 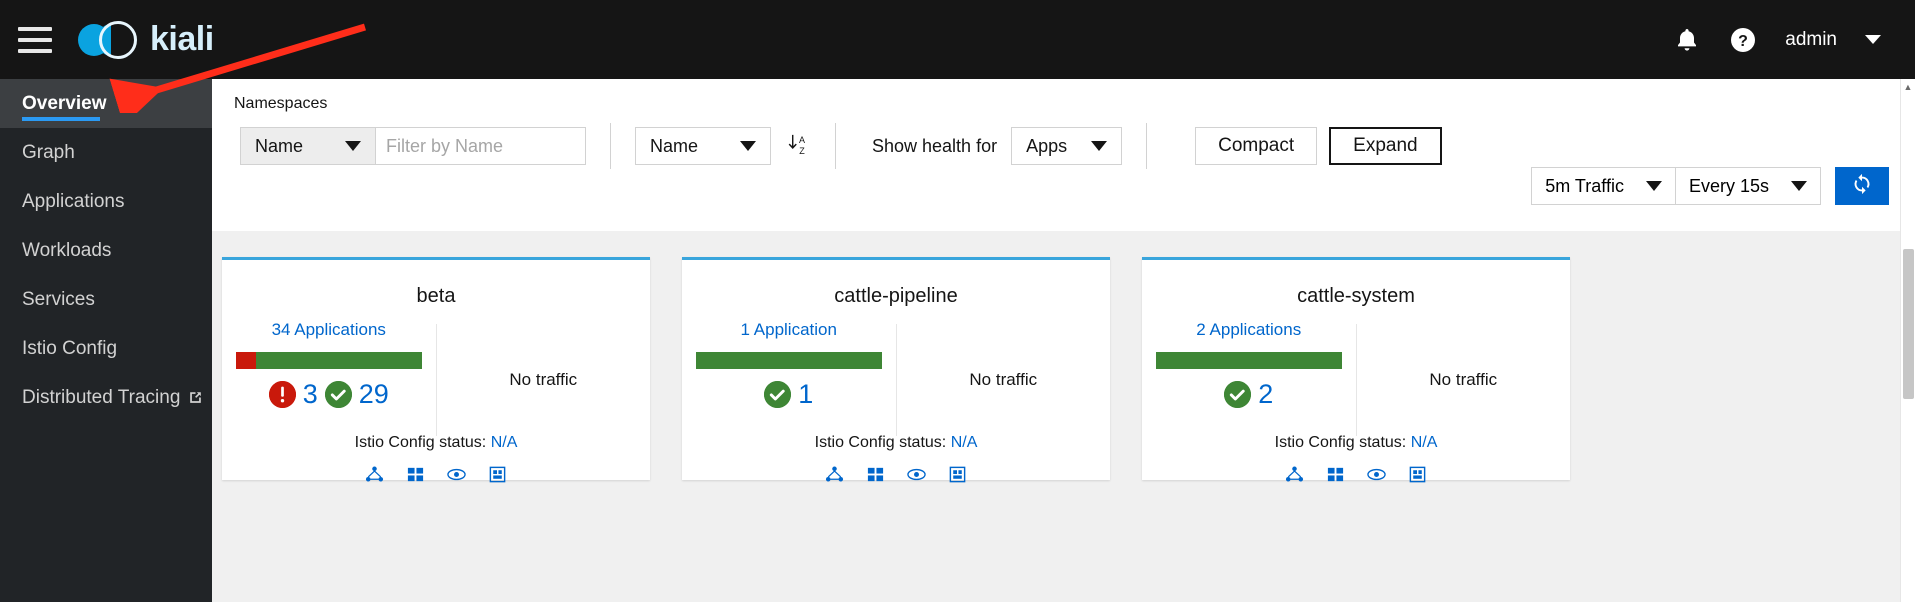 I want to click on refresh-button, so click(x=1862, y=186).